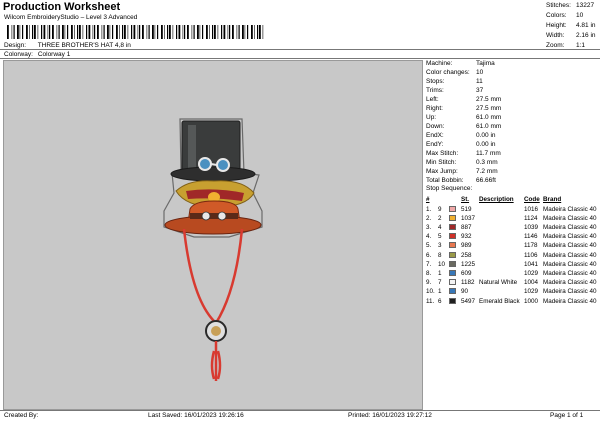 The width and height of the screenshot is (600, 424). I want to click on goggle-left, so click(205, 164).